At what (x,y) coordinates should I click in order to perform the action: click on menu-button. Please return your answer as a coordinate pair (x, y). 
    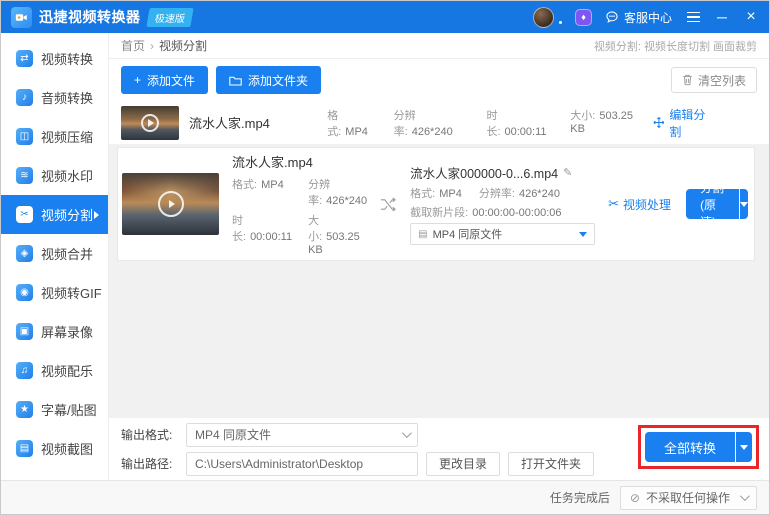
    Looking at the image, I should click on (693, 17).